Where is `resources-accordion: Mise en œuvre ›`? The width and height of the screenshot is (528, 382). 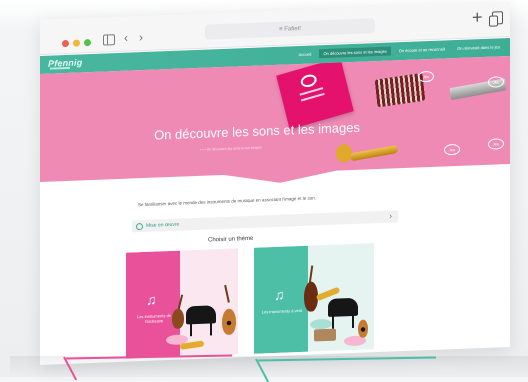 resources-accordion: Mise en œuvre › is located at coordinates (265, 221).